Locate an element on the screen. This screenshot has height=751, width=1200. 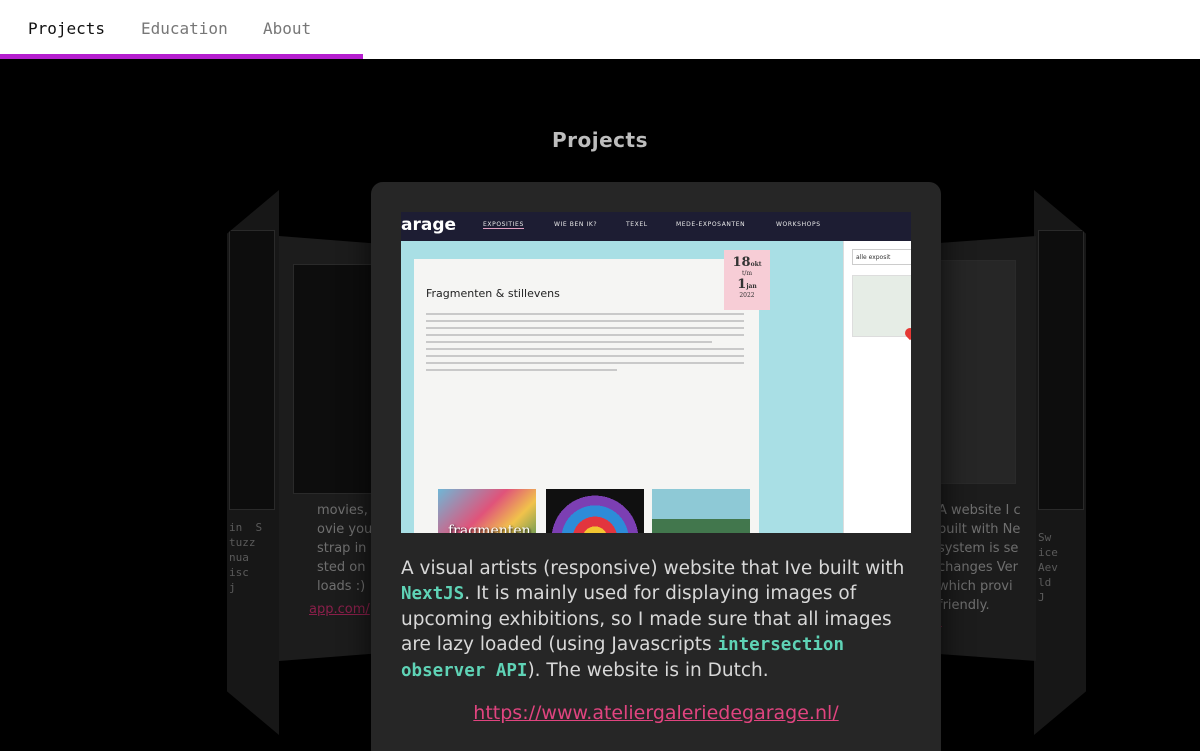
screenshot-menu-item: WIE BEN IK? is located at coordinates (576, 224).